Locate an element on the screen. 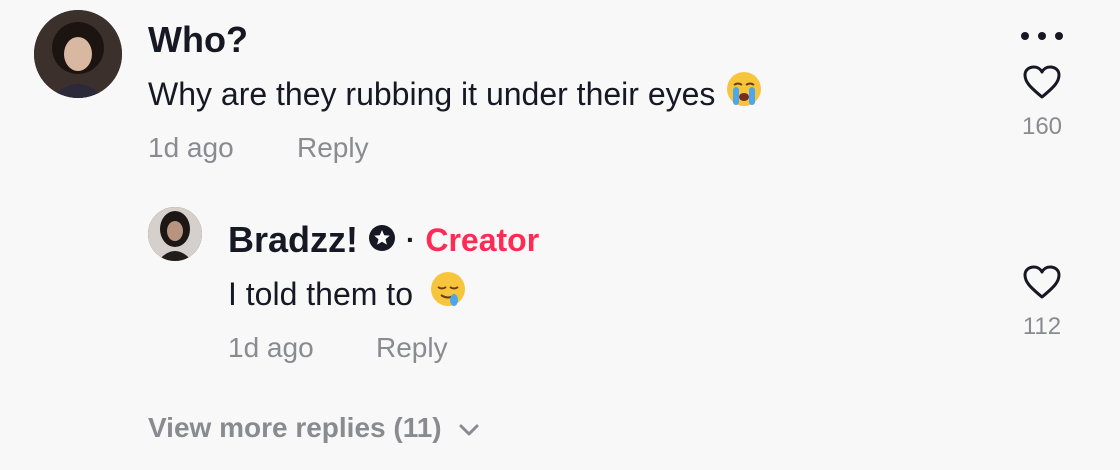  like-group: 112 is located at coordinates (1042, 302).